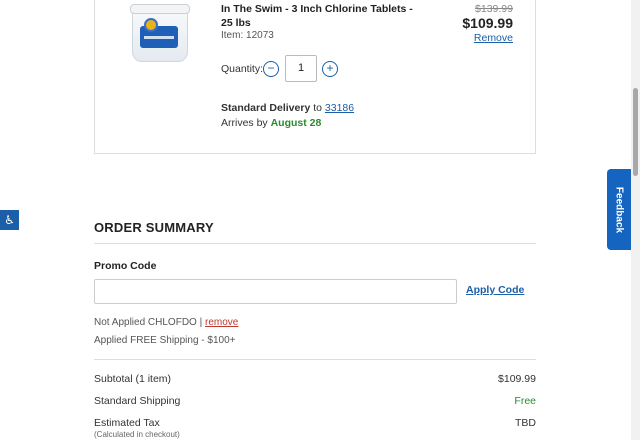  I want to click on promo-code-input, so click(275, 291).